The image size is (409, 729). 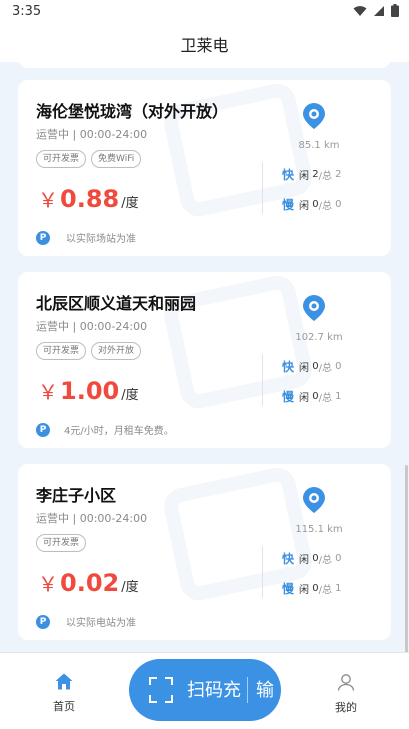 I want to click on input-charge-label: 输, so click(x=265, y=690).